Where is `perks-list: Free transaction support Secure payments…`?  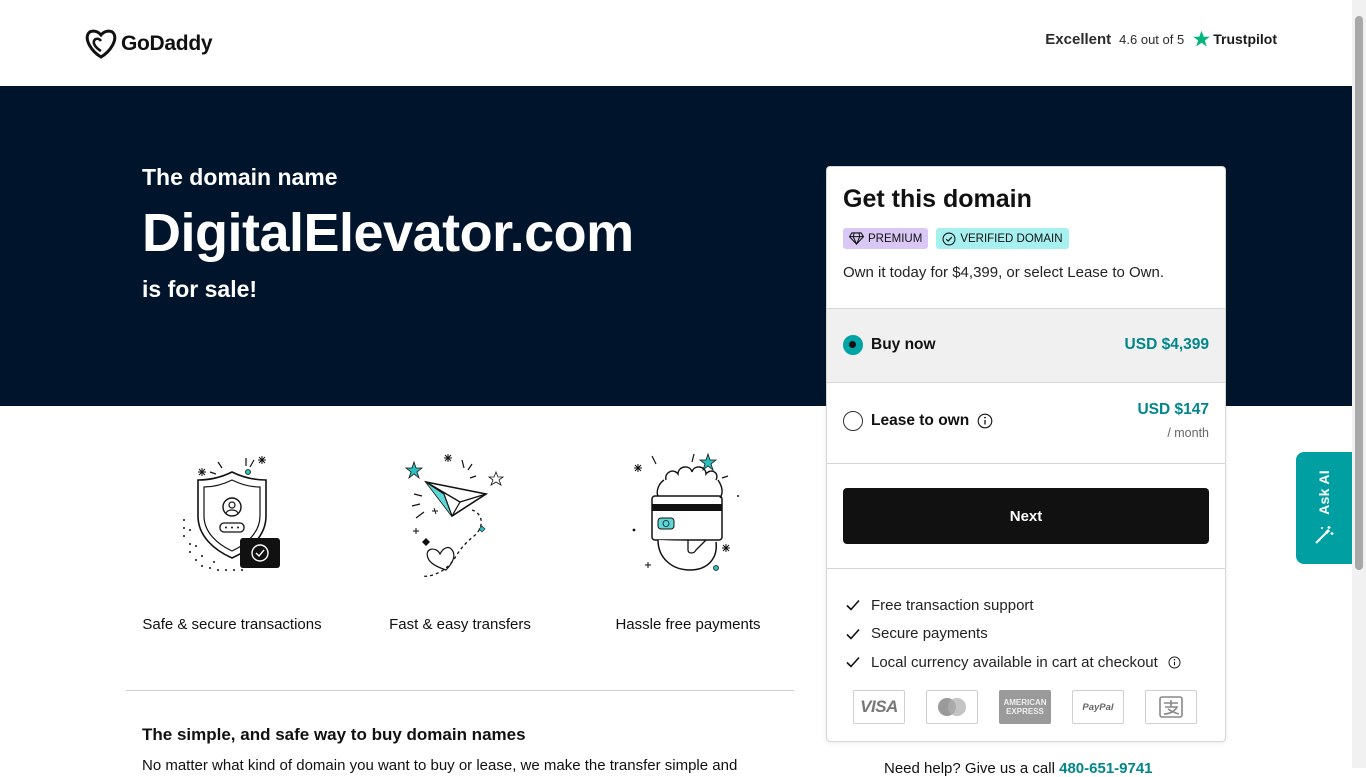
perks-list: Free transaction support Secure payments… is located at coordinates (1026, 622).